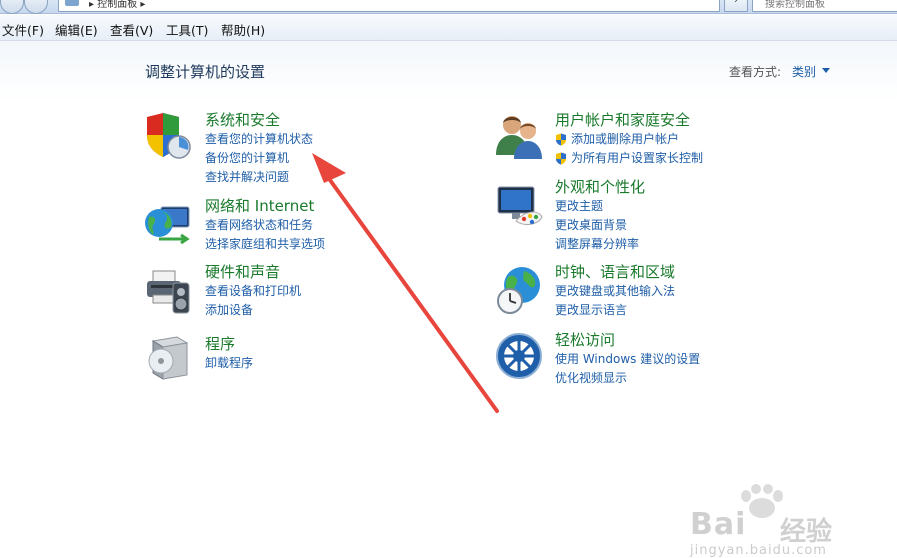 This screenshot has height=558, width=897. What do you see at coordinates (131, 29) in the screenshot?
I see `menu-view: 查看(V)` at bounding box center [131, 29].